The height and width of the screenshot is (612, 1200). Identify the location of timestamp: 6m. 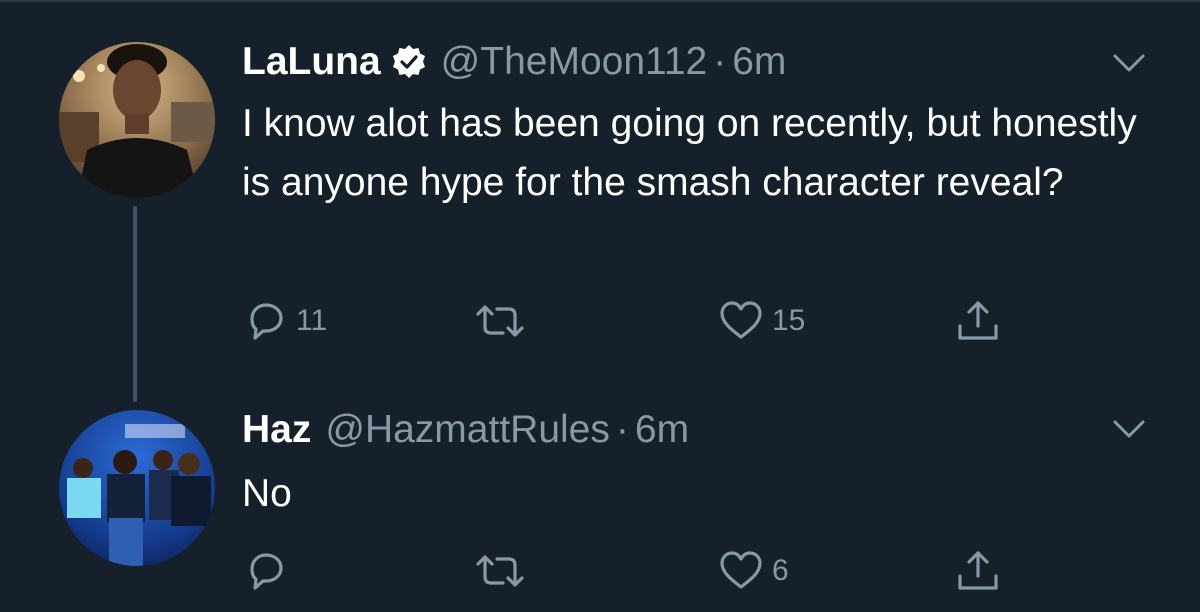
(662, 430).